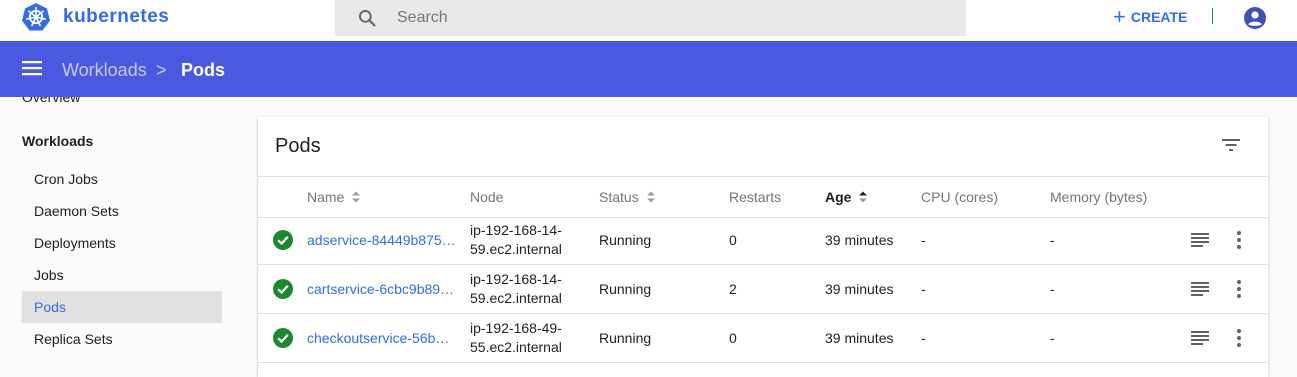  I want to click on column-header-age: Age, so click(846, 197).